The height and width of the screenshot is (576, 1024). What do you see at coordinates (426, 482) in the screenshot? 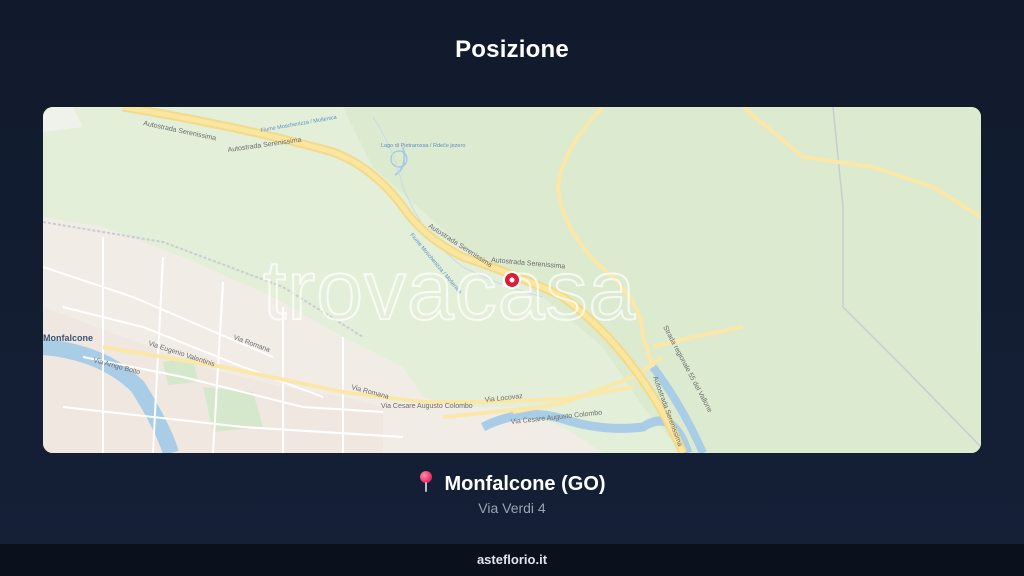
I see `round-pushpin-icon` at bounding box center [426, 482].